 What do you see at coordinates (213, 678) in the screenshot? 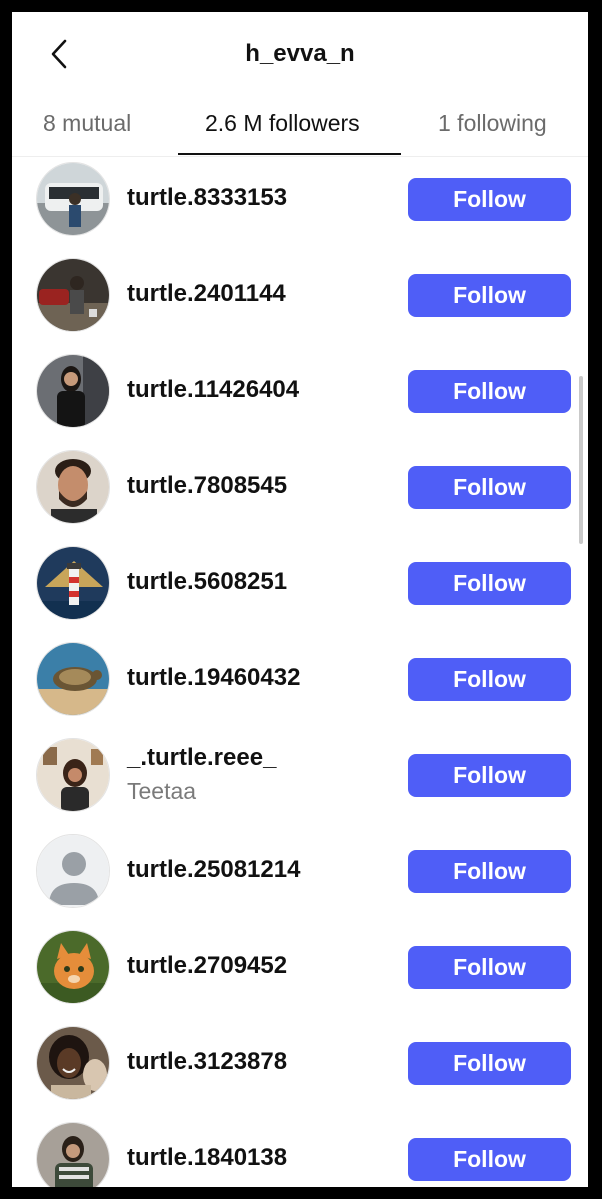
I see `username: turtle.19460432` at bounding box center [213, 678].